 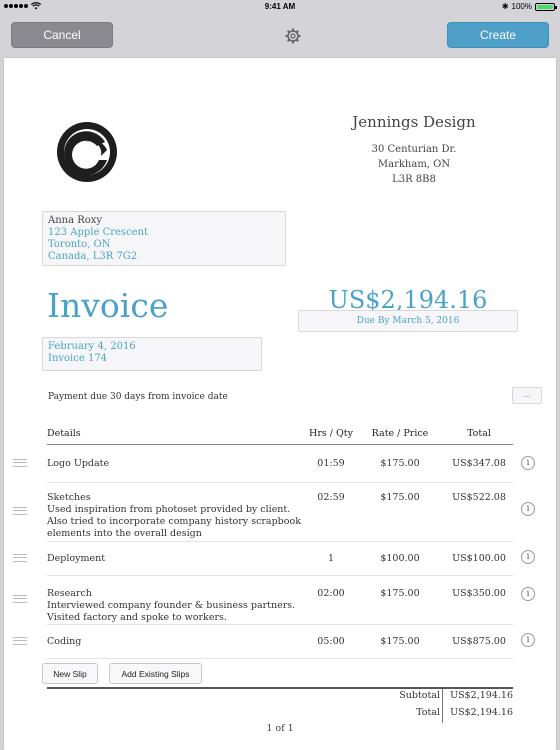 I want to click on subtotal-value: US$2,194.16, so click(x=481, y=695).